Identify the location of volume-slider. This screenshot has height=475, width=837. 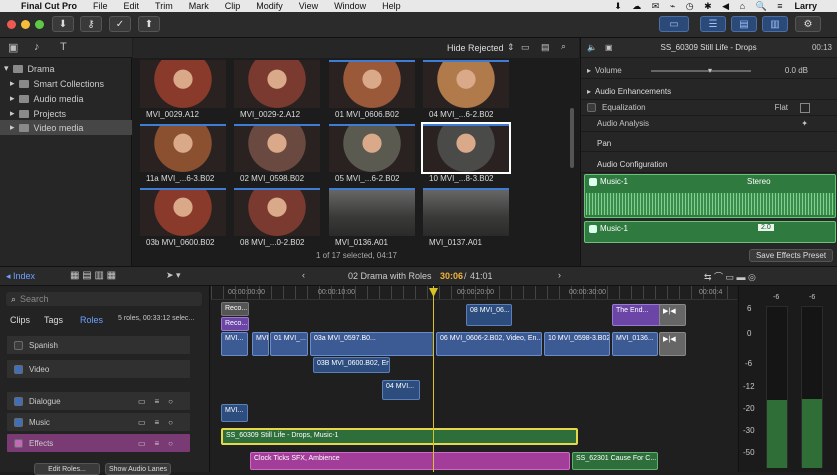
(701, 71).